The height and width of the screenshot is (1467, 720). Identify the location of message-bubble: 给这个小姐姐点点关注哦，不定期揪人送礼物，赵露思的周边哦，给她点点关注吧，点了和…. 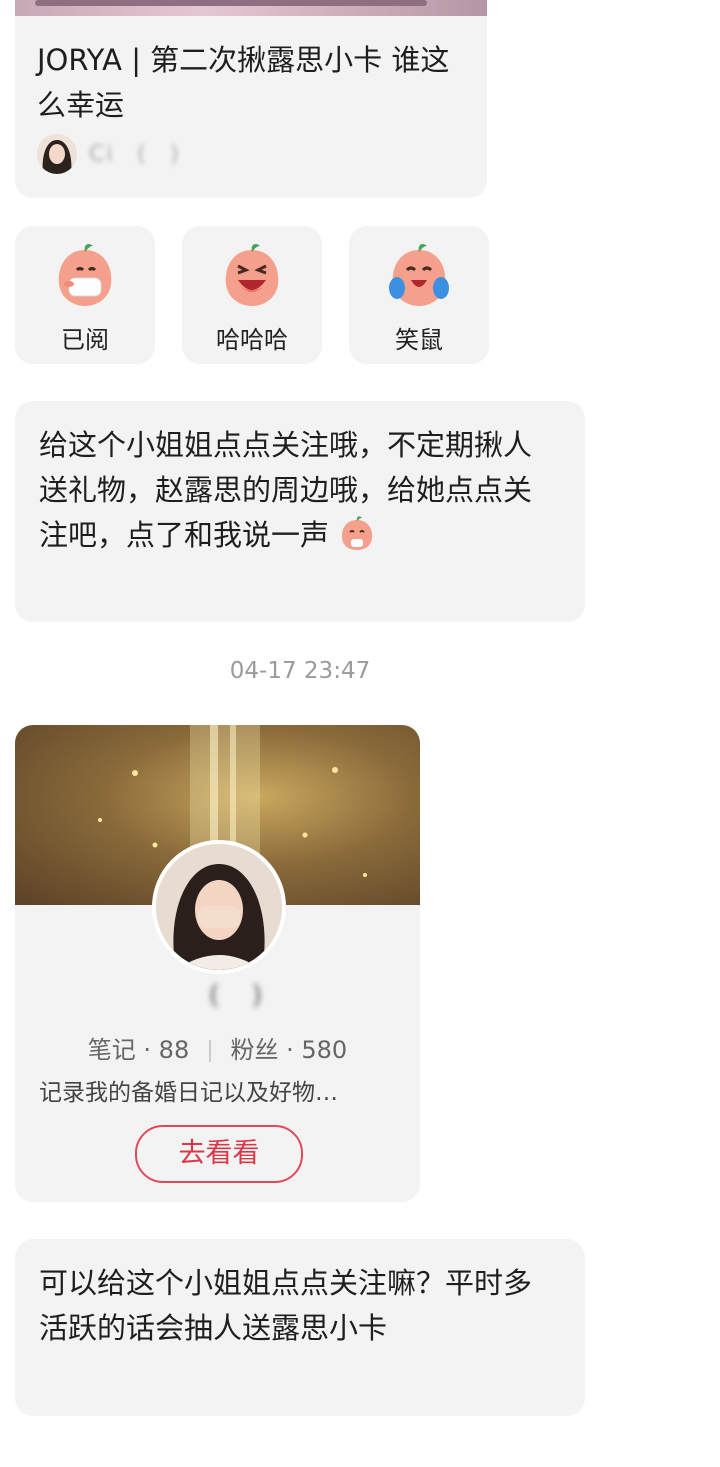
(300, 511).